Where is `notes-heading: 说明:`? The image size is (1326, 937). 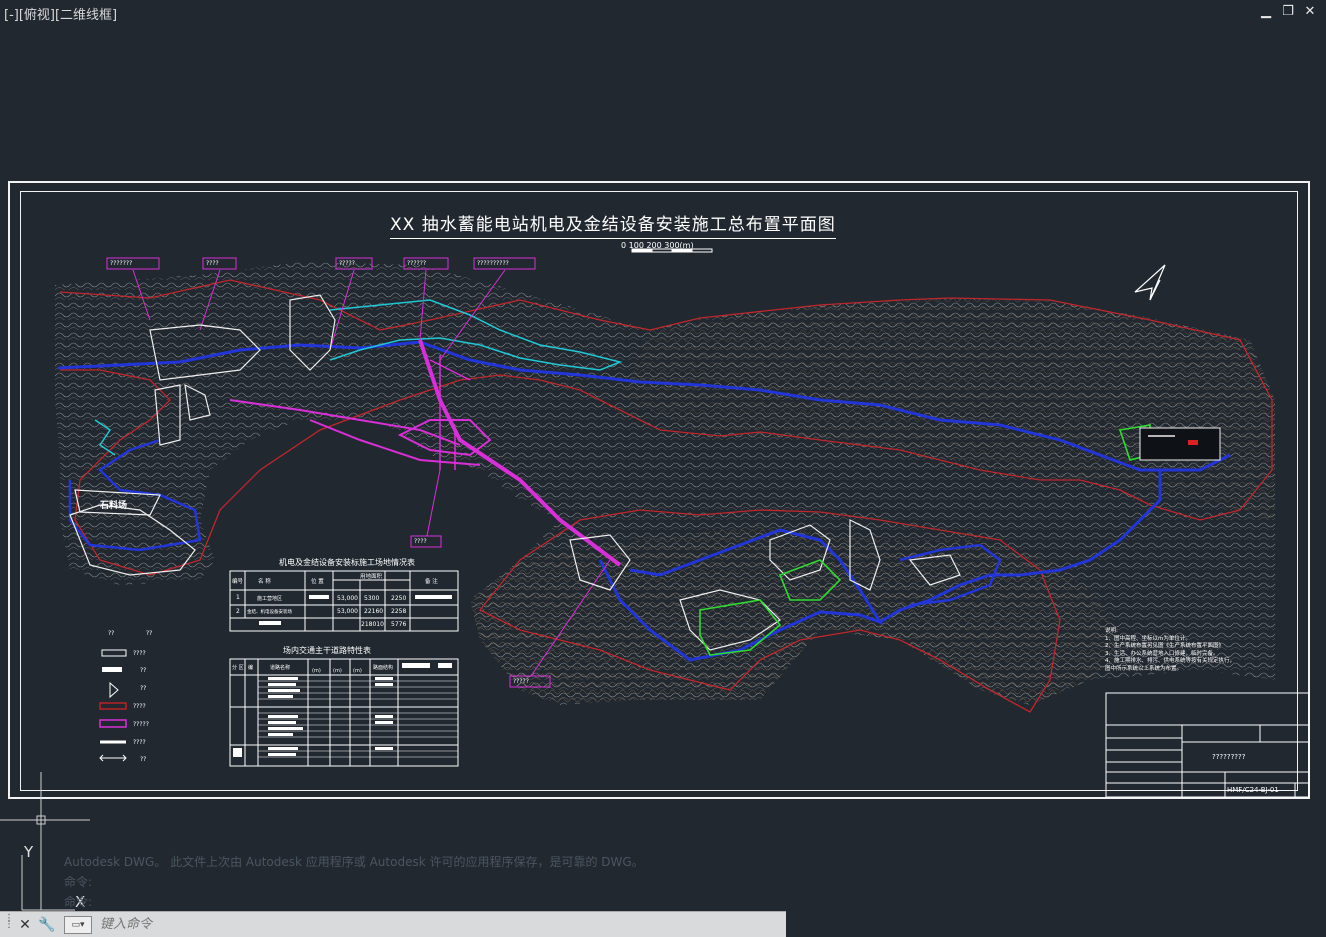 notes-heading: 说明: is located at coordinates (1111, 631).